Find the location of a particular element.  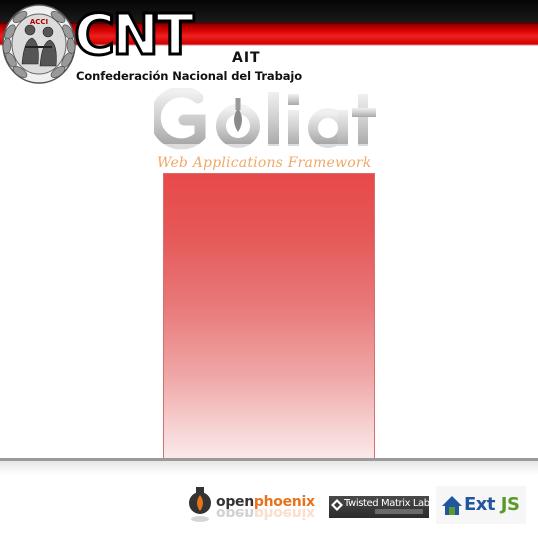

footer-shadow is located at coordinates (269, 468).